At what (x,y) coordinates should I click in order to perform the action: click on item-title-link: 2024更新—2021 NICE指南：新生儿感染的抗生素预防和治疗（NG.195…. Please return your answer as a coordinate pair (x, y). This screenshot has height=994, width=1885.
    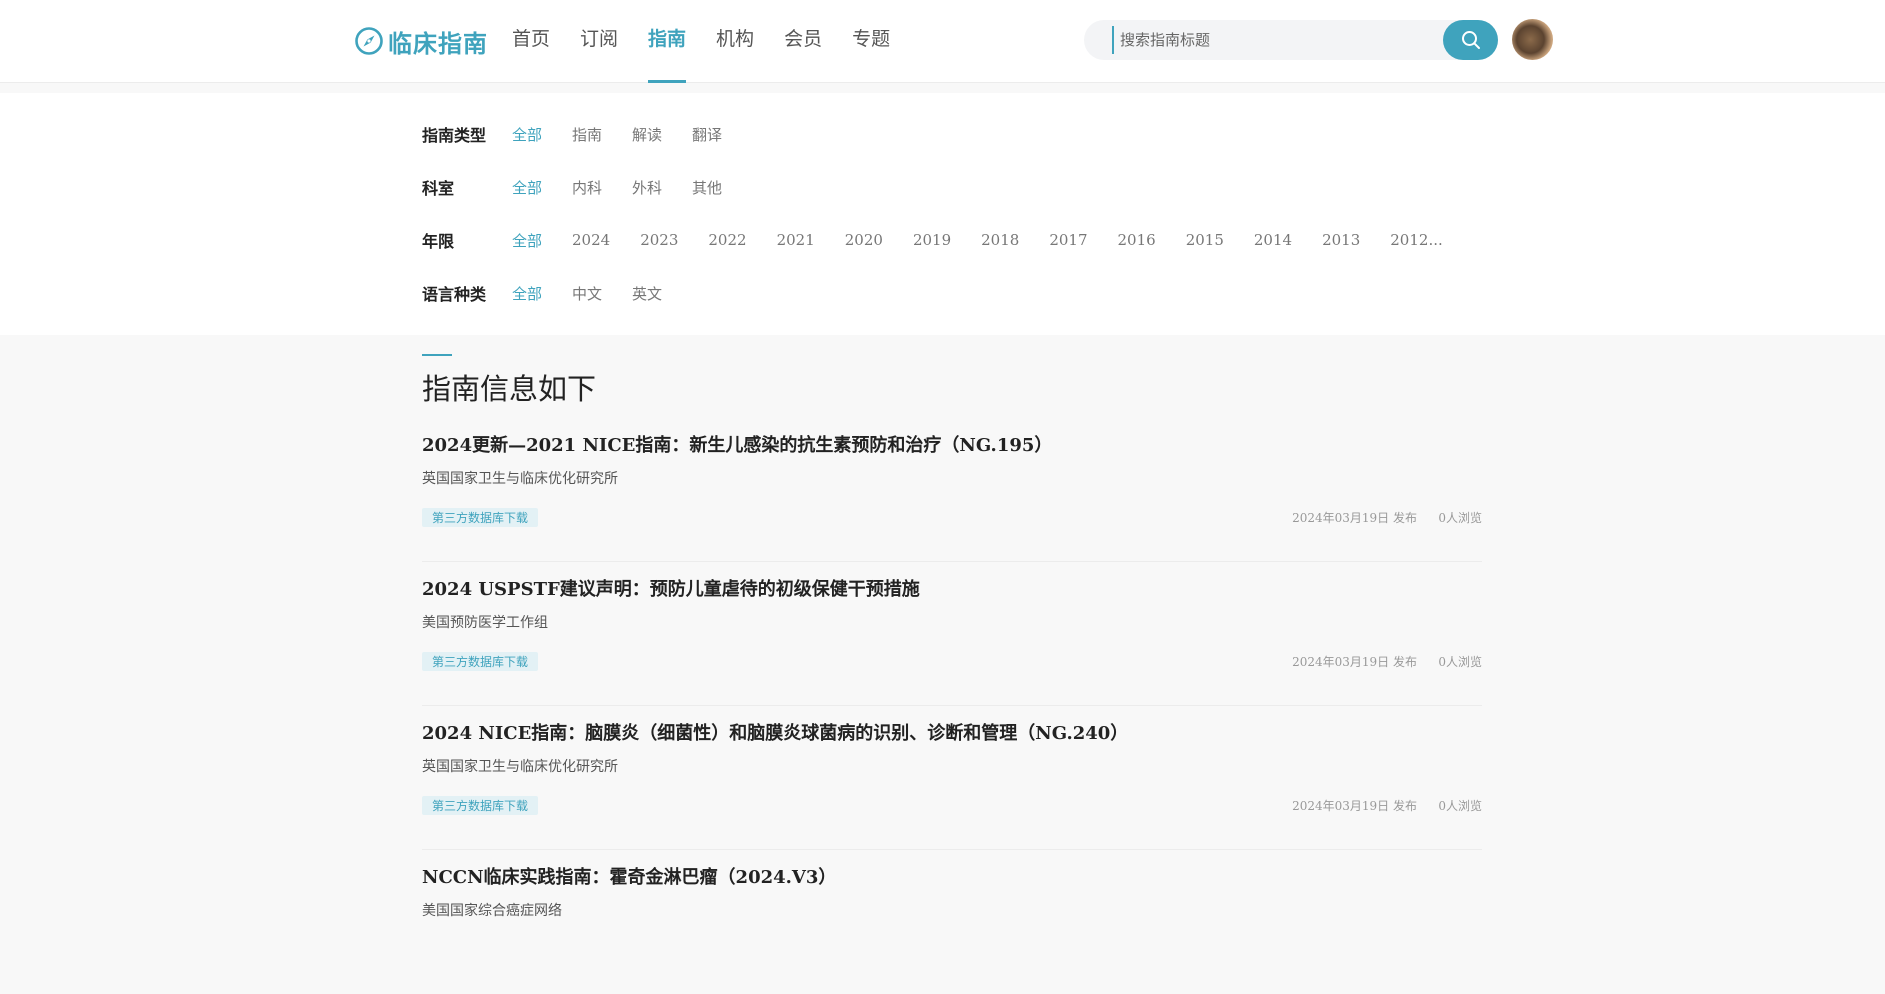
    Looking at the image, I should click on (737, 444).